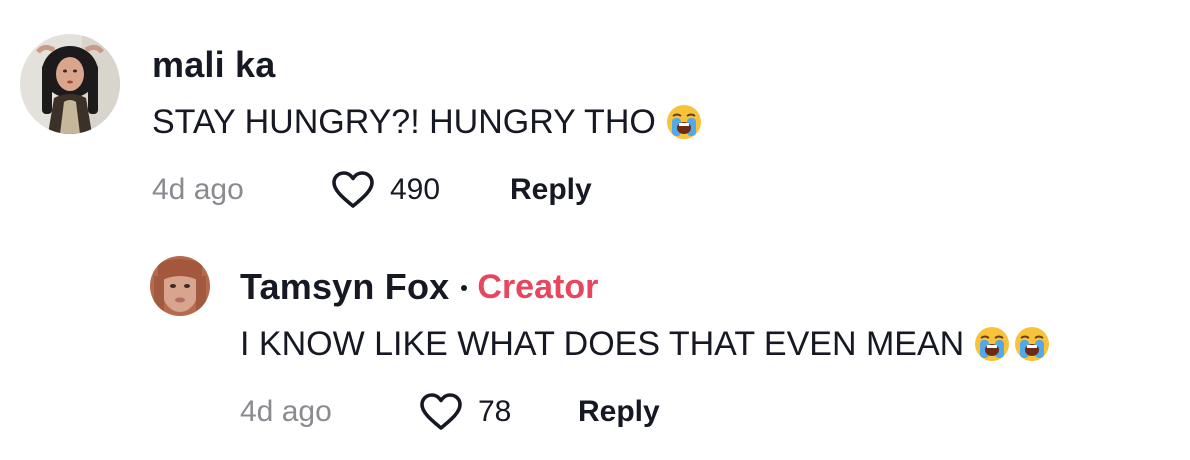  I want to click on comment-meta: 4d ago 490 Reply, so click(427, 190).